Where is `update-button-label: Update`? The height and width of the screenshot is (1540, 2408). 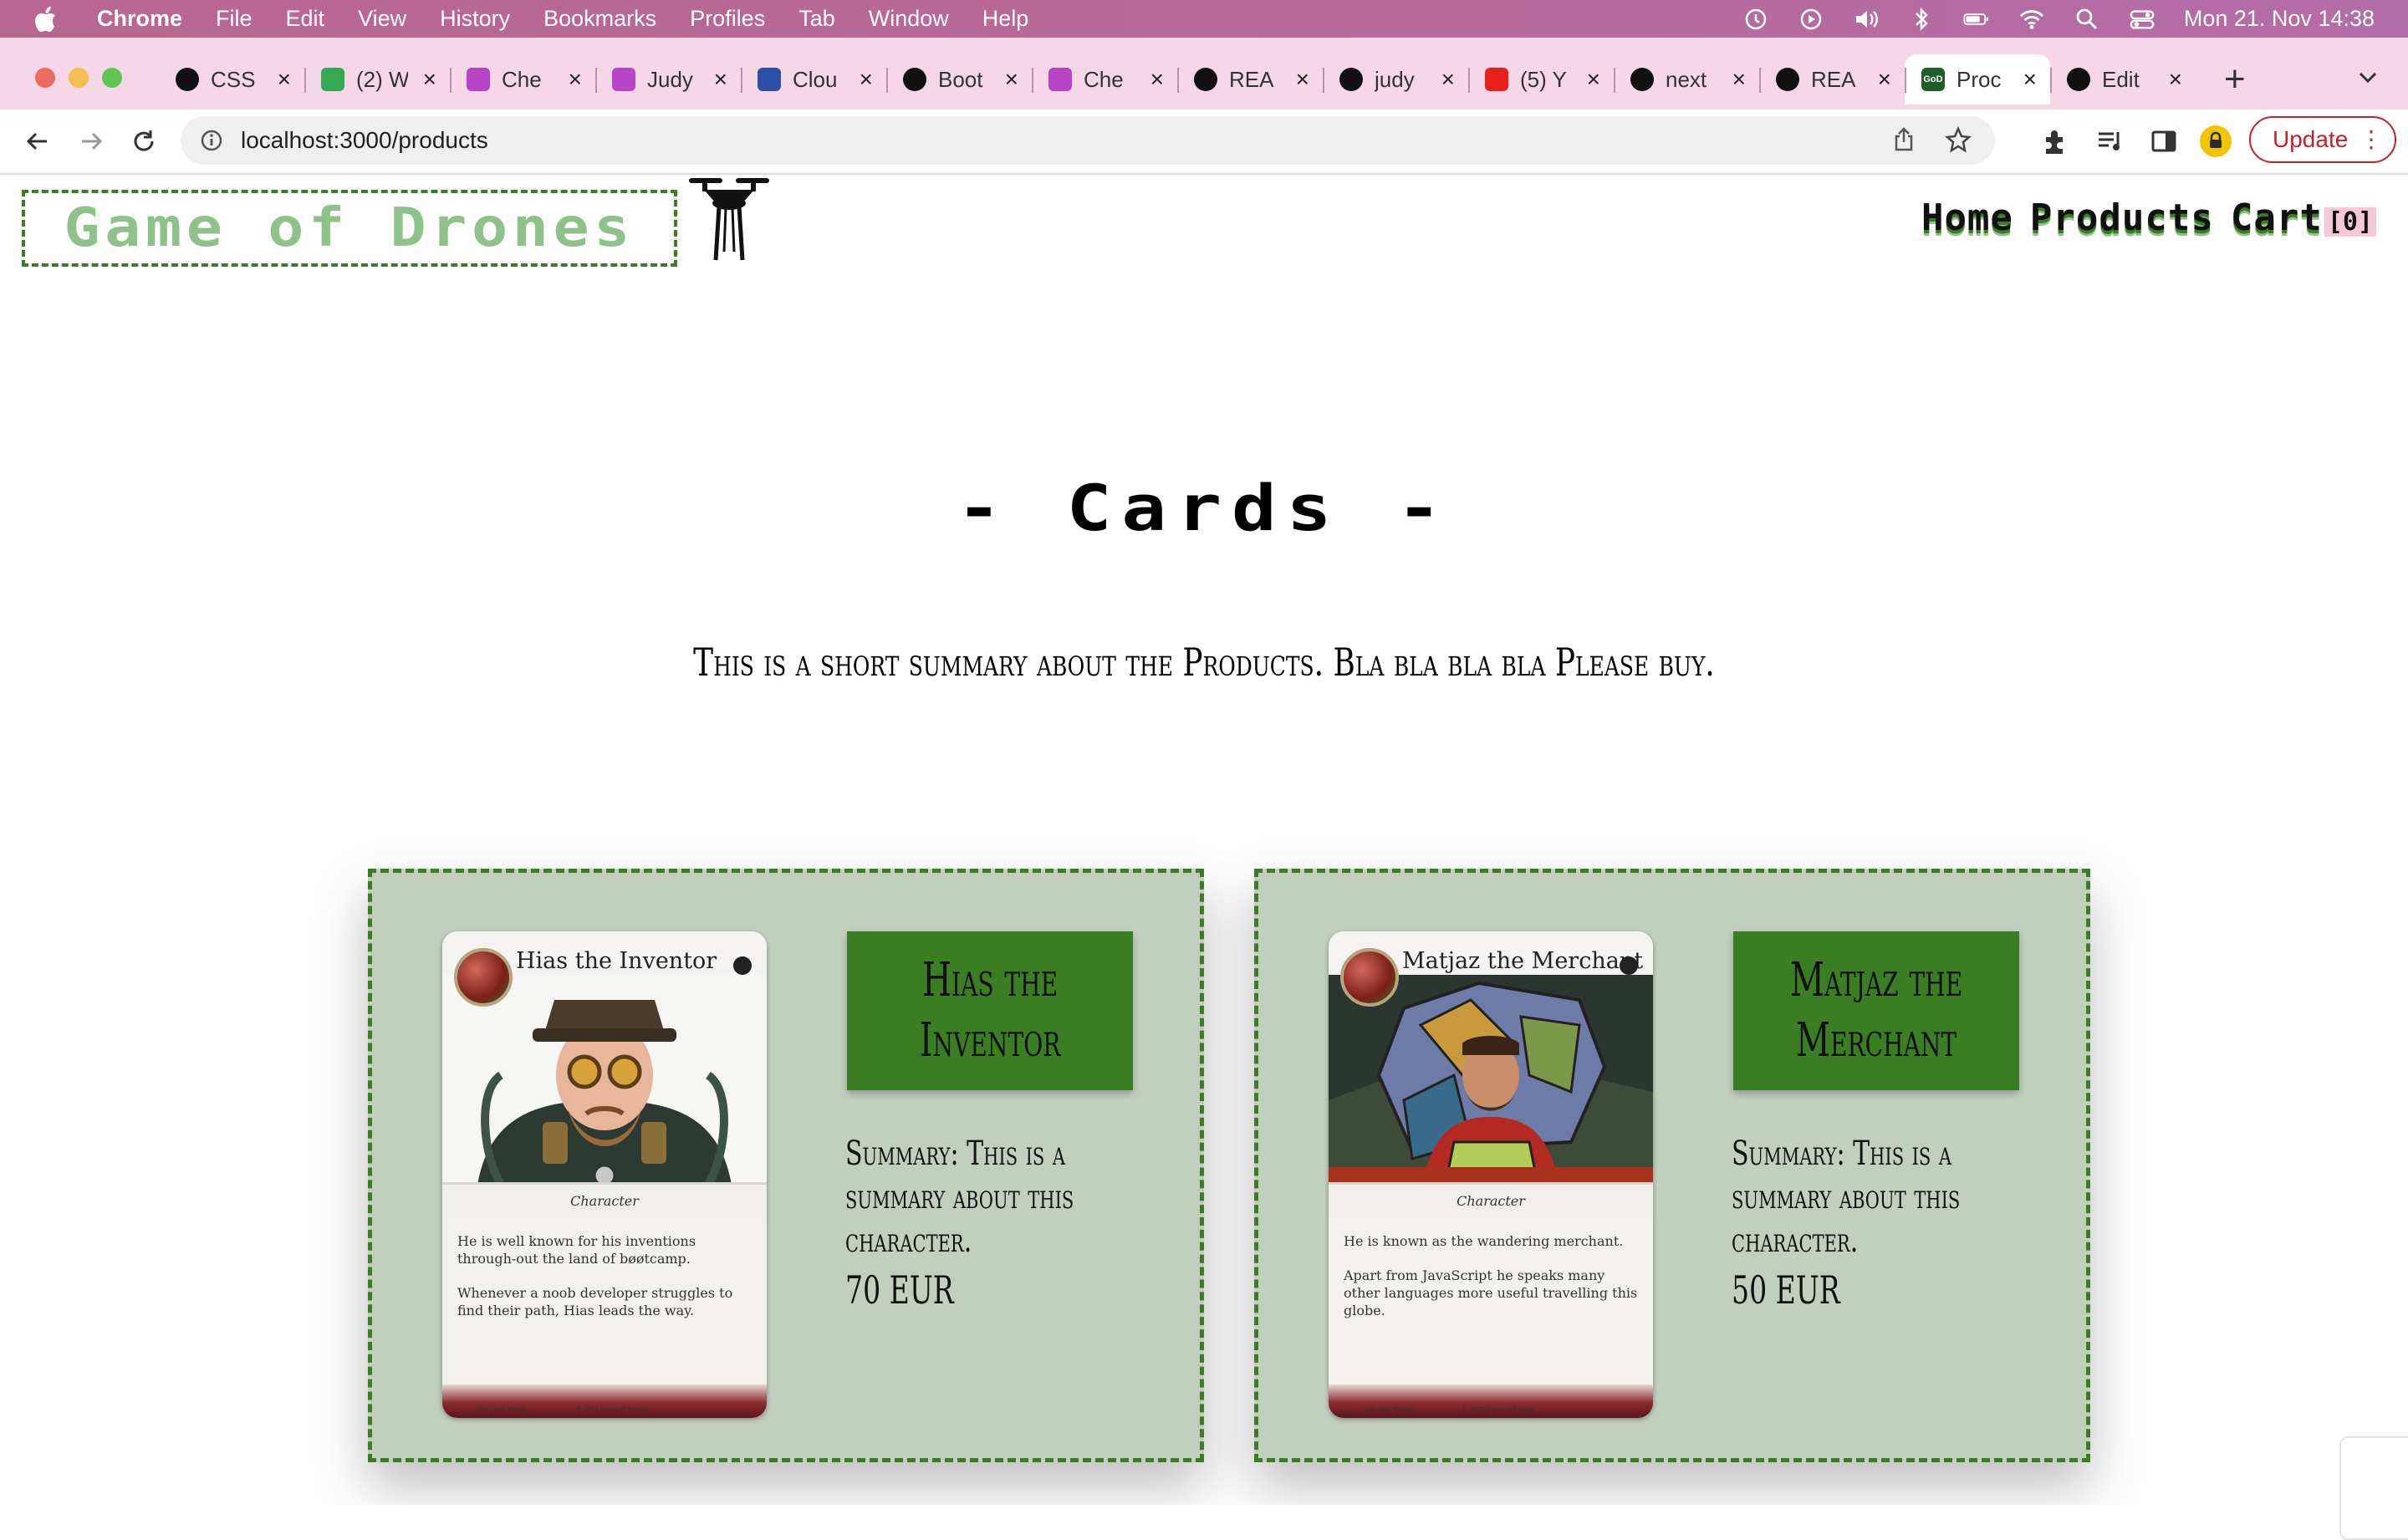 update-button-label: Update is located at coordinates (2311, 139).